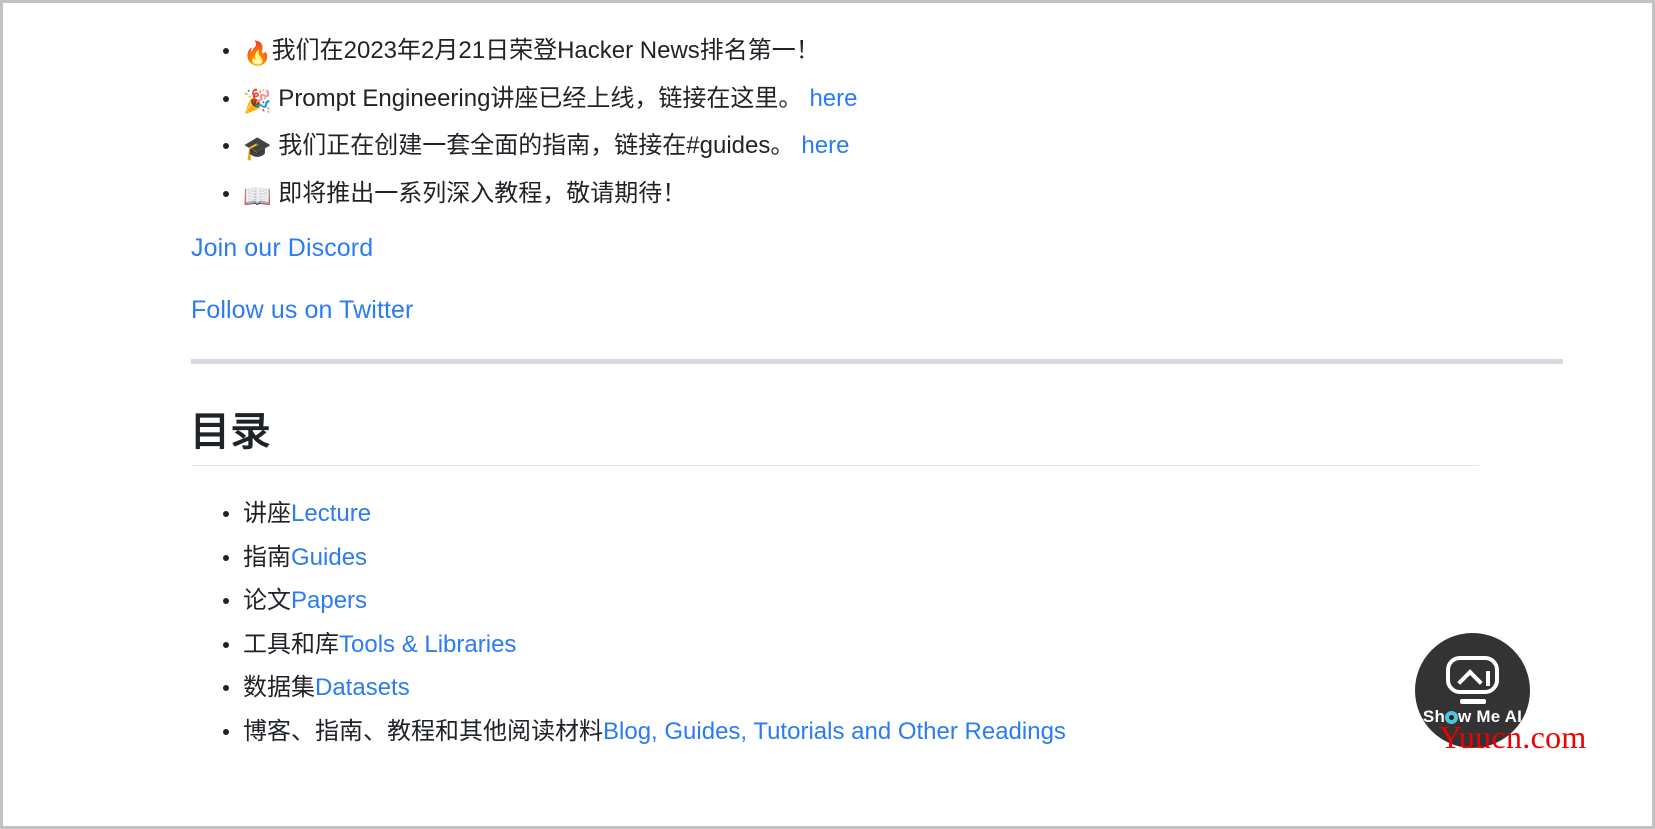 Image resolution: width=1655 pixels, height=829 pixels. What do you see at coordinates (302, 310) in the screenshot?
I see `follow-twitter-link: Follow us on Twitter` at bounding box center [302, 310].